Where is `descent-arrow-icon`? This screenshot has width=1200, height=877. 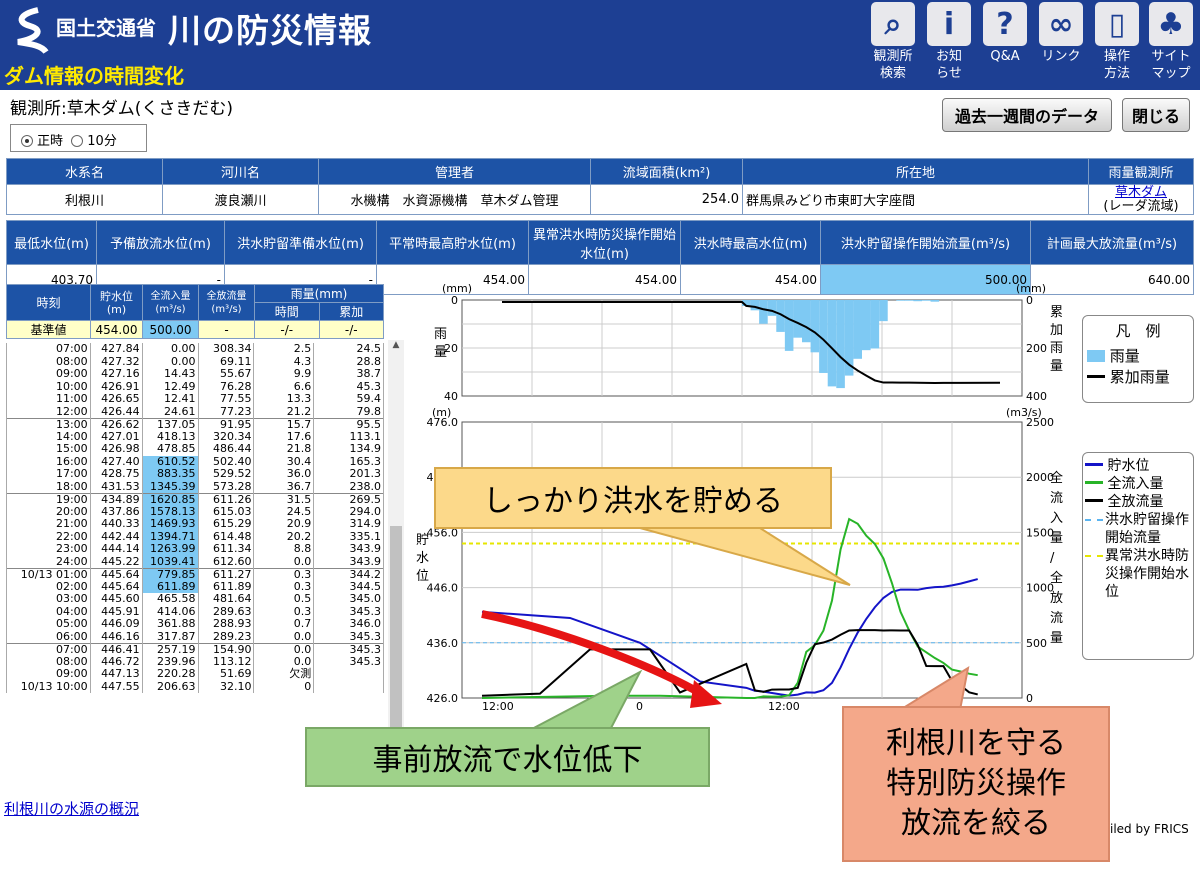 descent-arrow-icon is located at coordinates (591, 653).